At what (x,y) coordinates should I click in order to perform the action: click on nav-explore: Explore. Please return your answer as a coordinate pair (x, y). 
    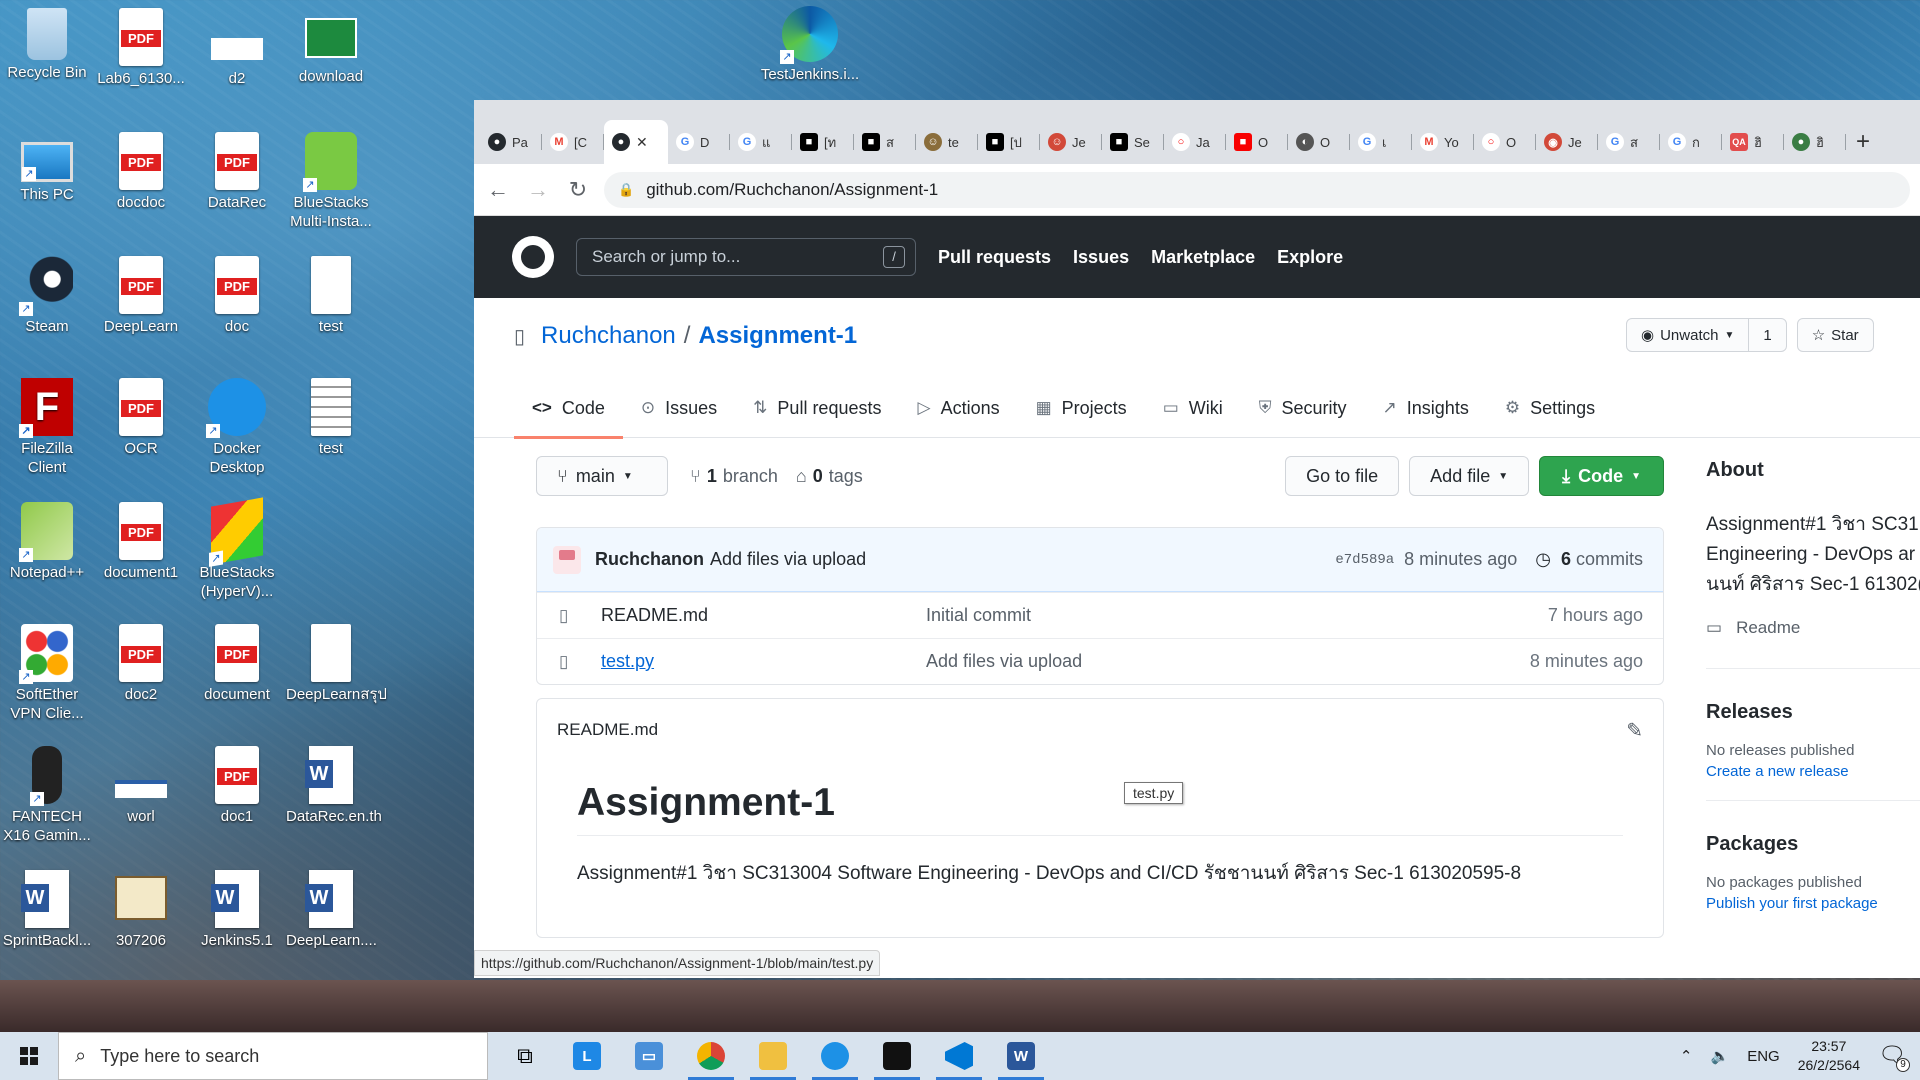
    Looking at the image, I should click on (1310, 257).